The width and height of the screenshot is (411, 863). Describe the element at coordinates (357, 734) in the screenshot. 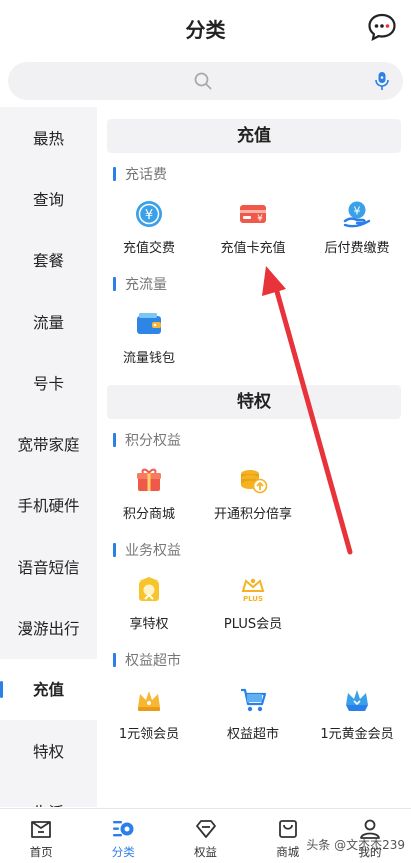

I see `grid-item-label: 1元黄金会员` at that location.